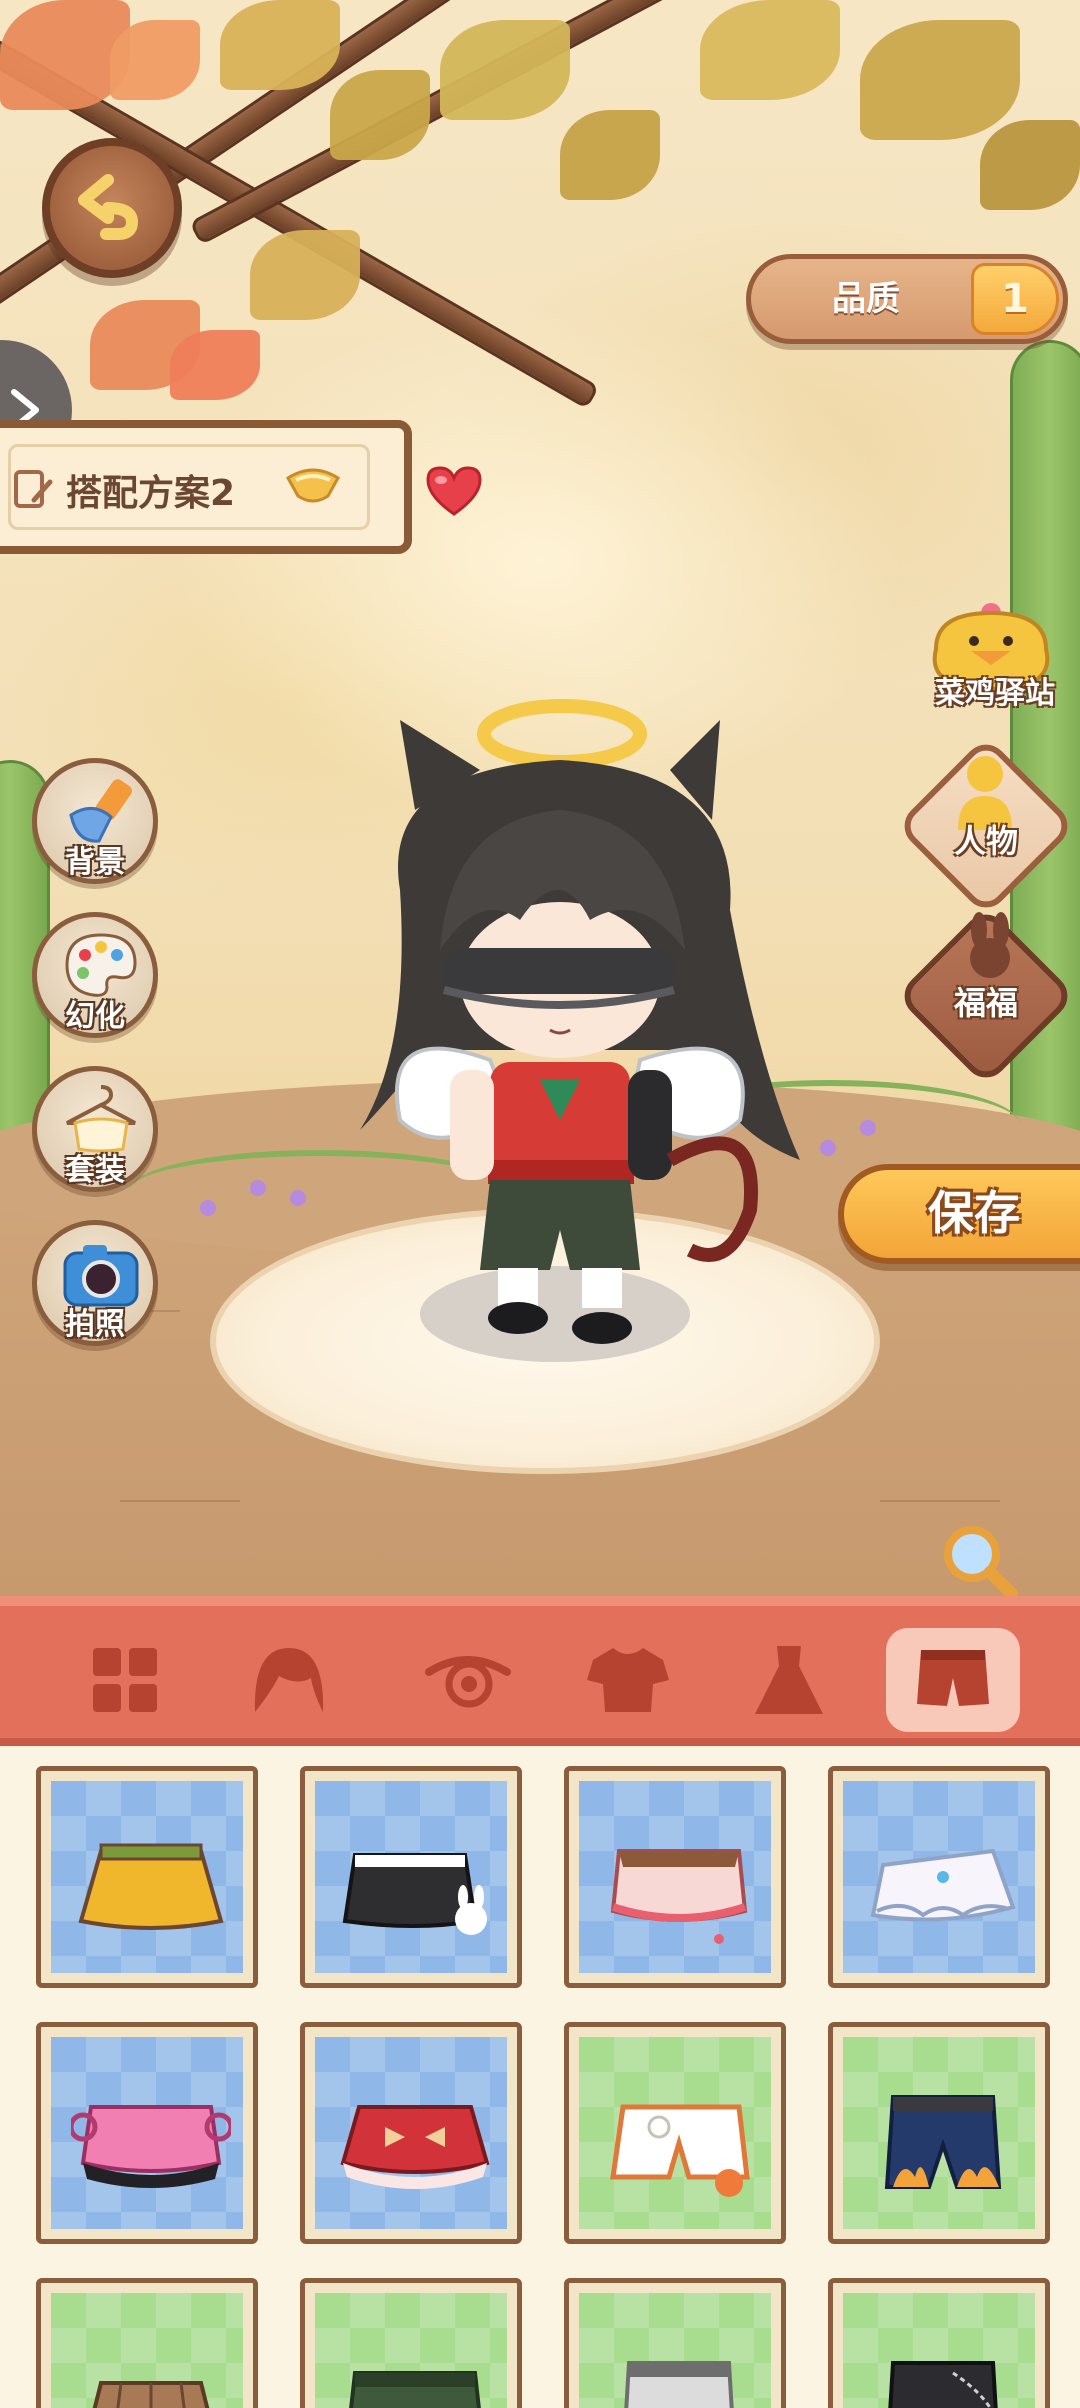 The height and width of the screenshot is (2408, 1080). Describe the element at coordinates (313, 485) in the screenshot. I see `gem-icon` at that location.